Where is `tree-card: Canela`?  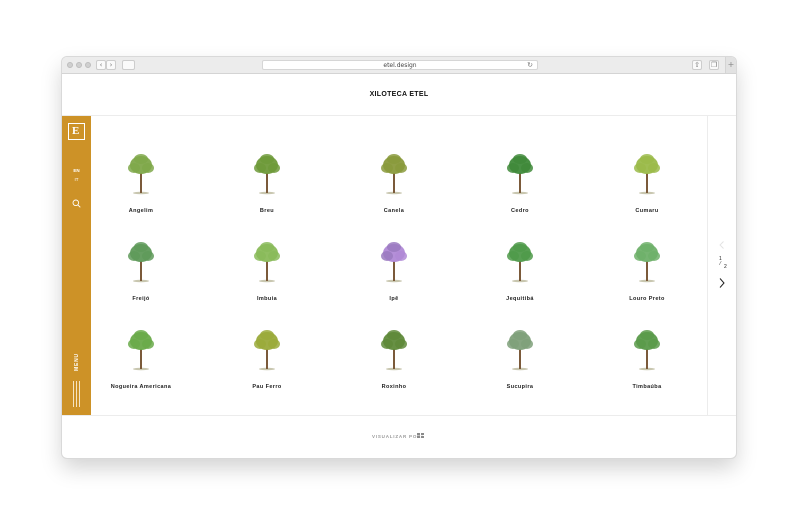
tree-card: Canela is located at coordinates (394, 188).